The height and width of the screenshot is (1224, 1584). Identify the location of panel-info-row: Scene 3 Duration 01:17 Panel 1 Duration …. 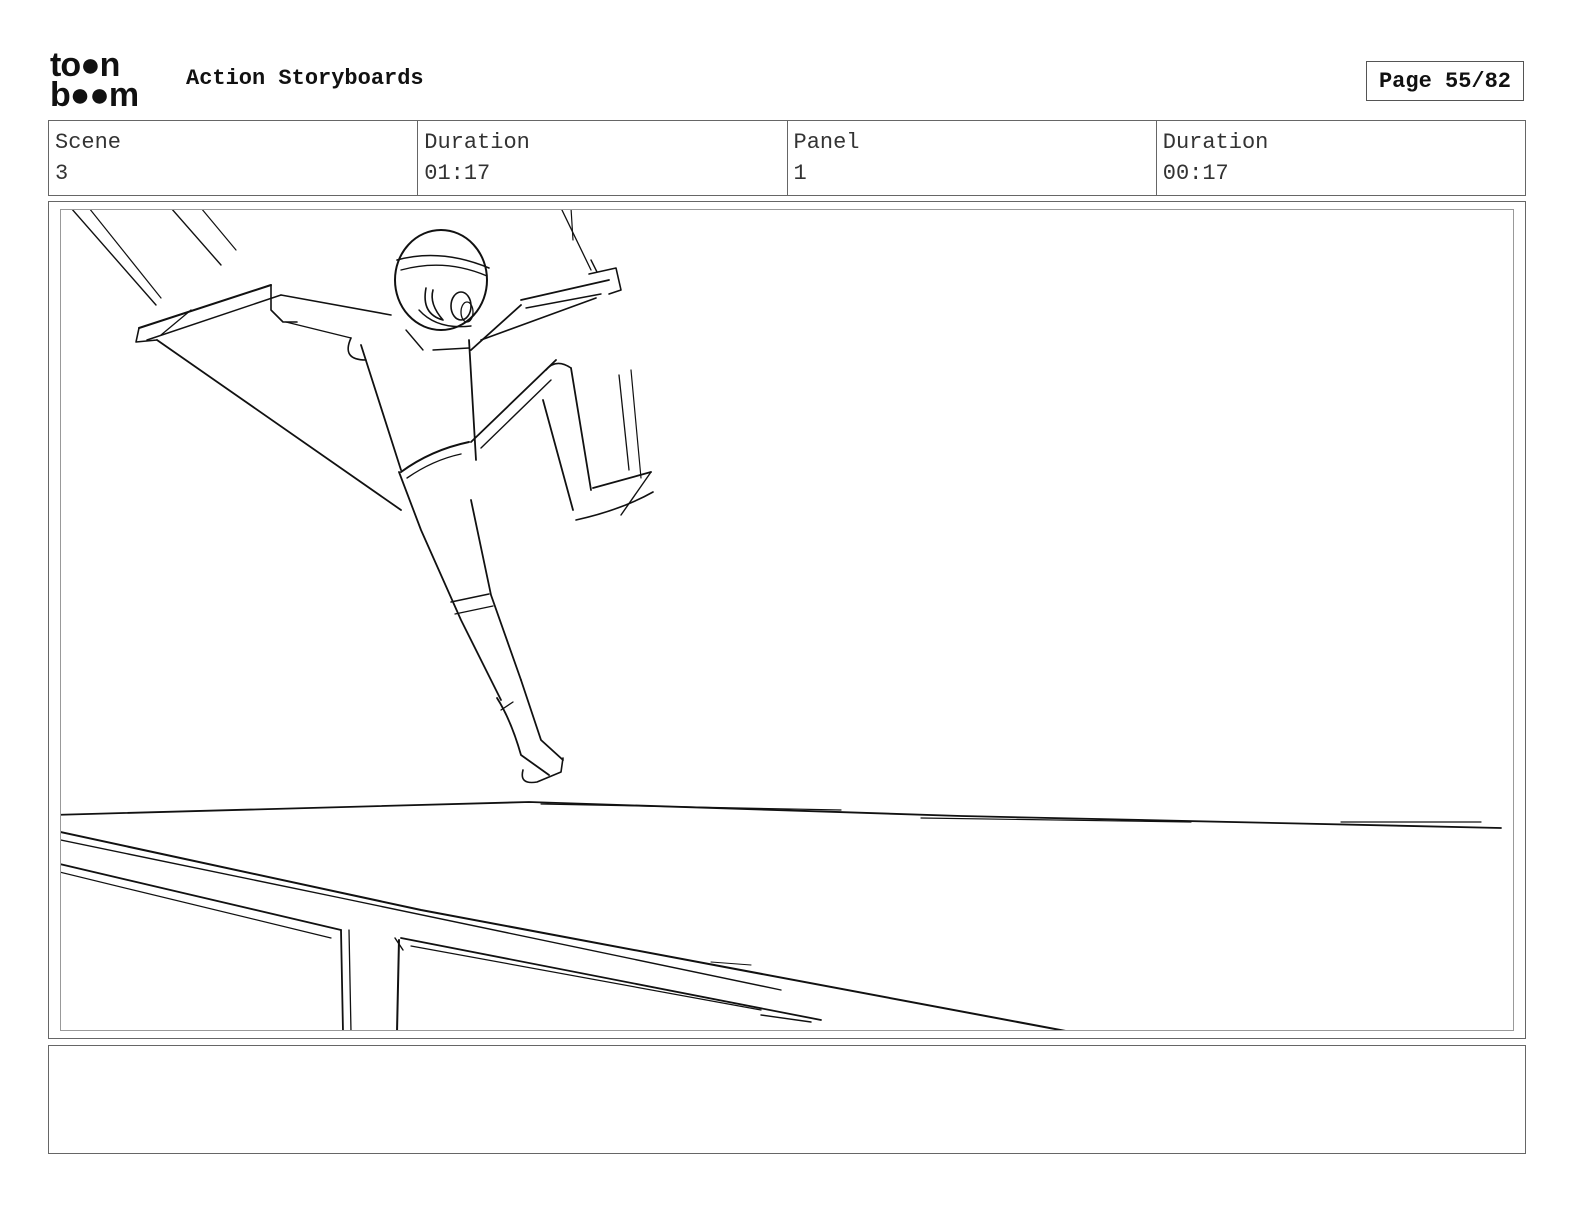
(787, 158).